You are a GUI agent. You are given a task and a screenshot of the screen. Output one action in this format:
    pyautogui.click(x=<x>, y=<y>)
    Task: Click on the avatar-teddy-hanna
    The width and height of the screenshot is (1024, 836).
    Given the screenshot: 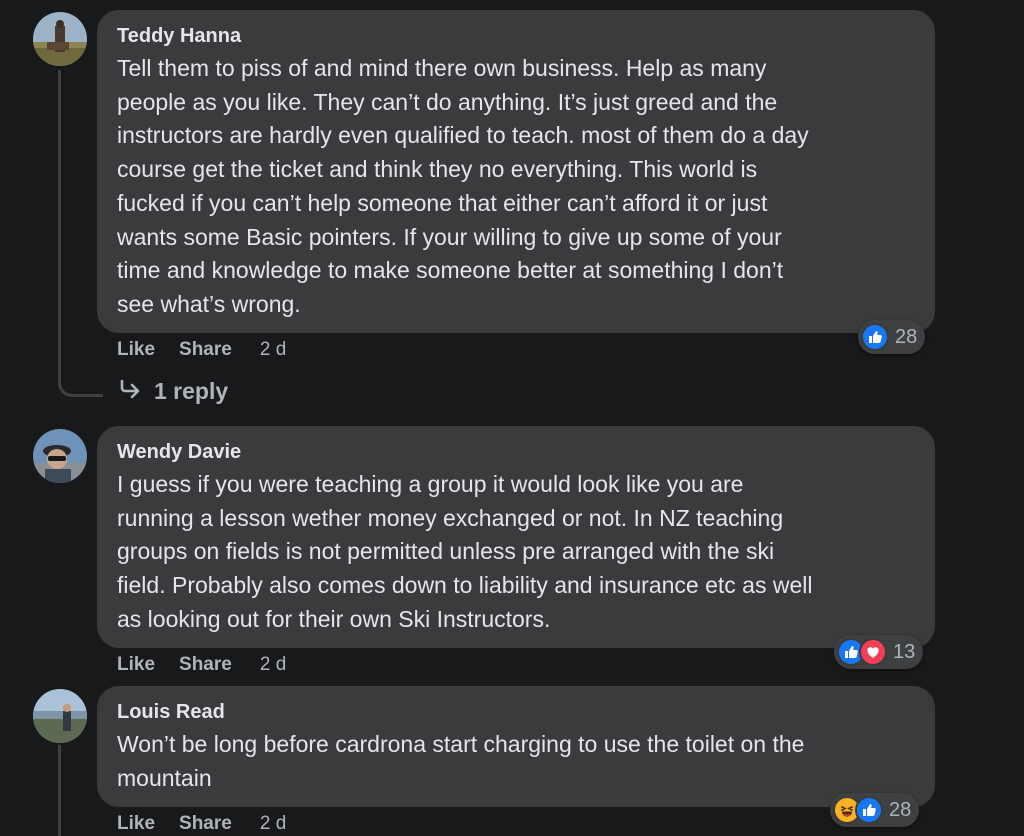 What is the action you would take?
    pyautogui.click(x=60, y=39)
    